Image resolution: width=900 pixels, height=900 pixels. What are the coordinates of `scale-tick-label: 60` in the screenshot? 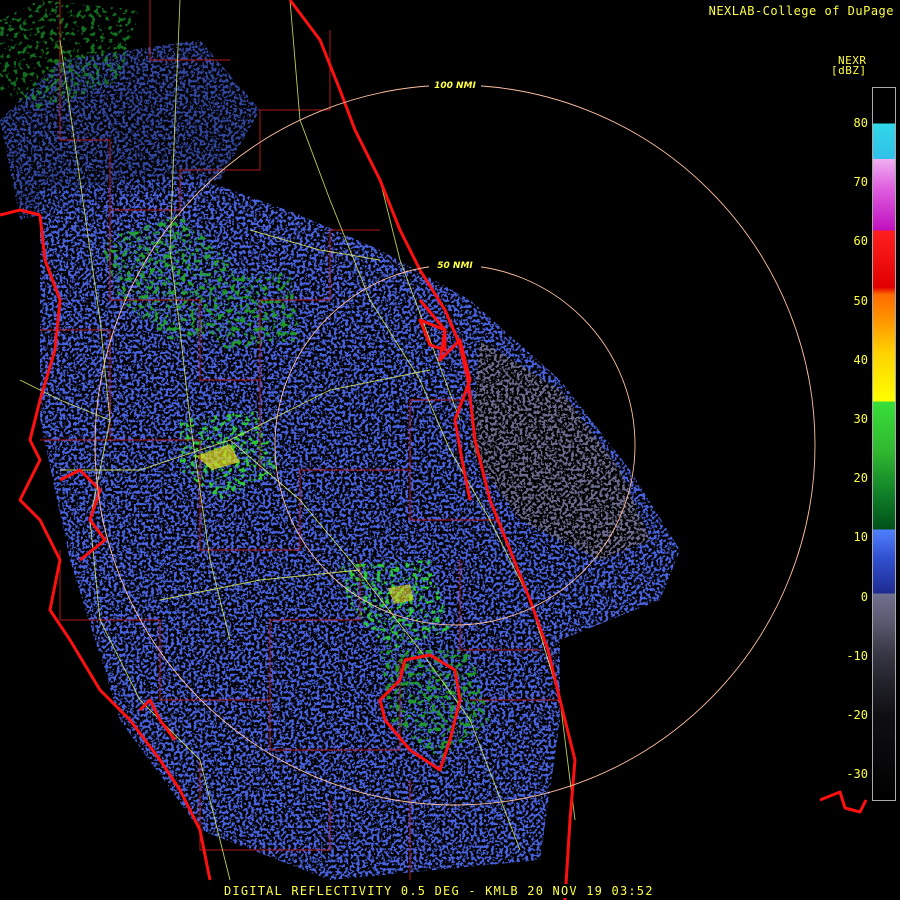 It's located at (860, 241).